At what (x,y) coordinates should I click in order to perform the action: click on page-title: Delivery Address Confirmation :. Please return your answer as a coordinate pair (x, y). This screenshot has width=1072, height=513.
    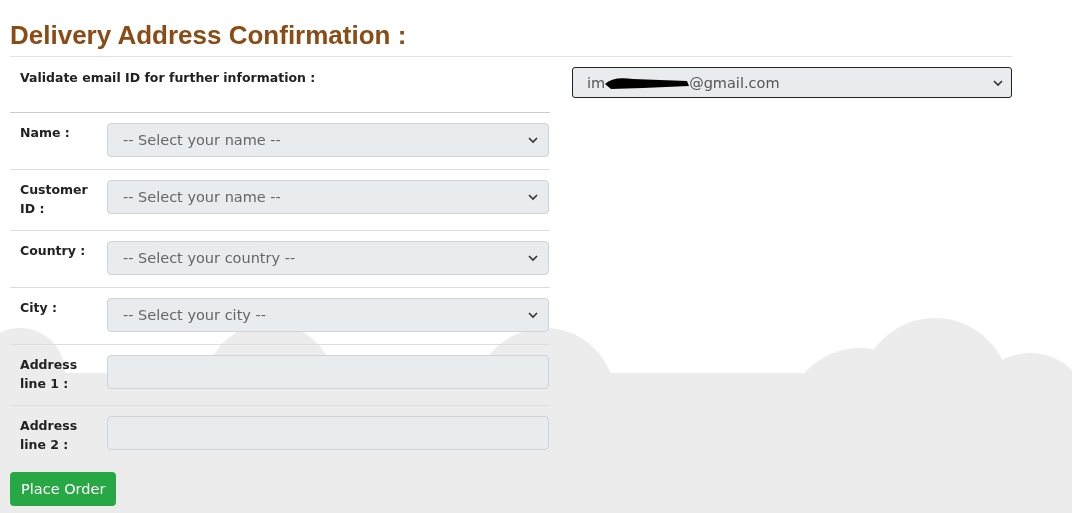
    Looking at the image, I should click on (511, 38).